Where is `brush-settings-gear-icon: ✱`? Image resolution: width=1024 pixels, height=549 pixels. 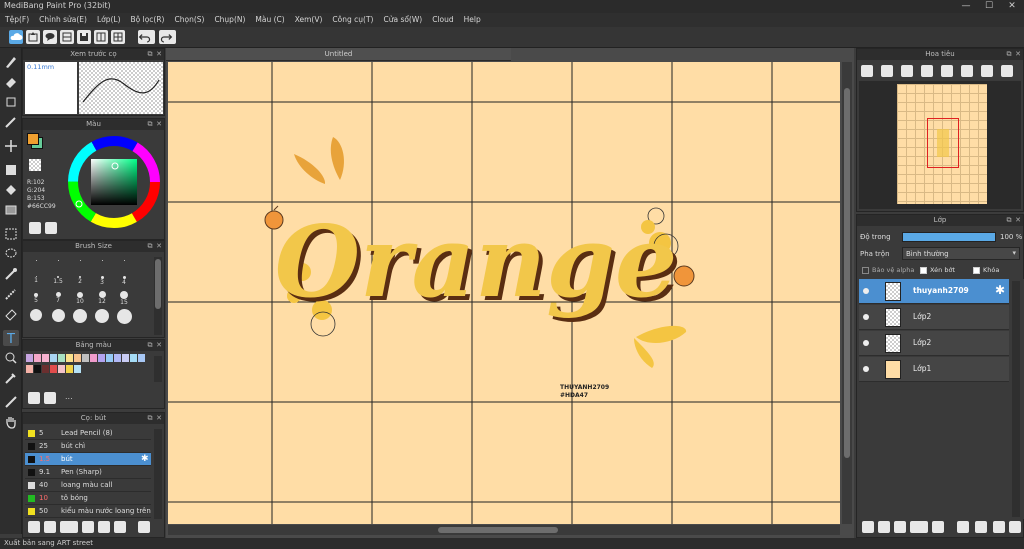 brush-settings-gear-icon: ✱ is located at coordinates (145, 459).